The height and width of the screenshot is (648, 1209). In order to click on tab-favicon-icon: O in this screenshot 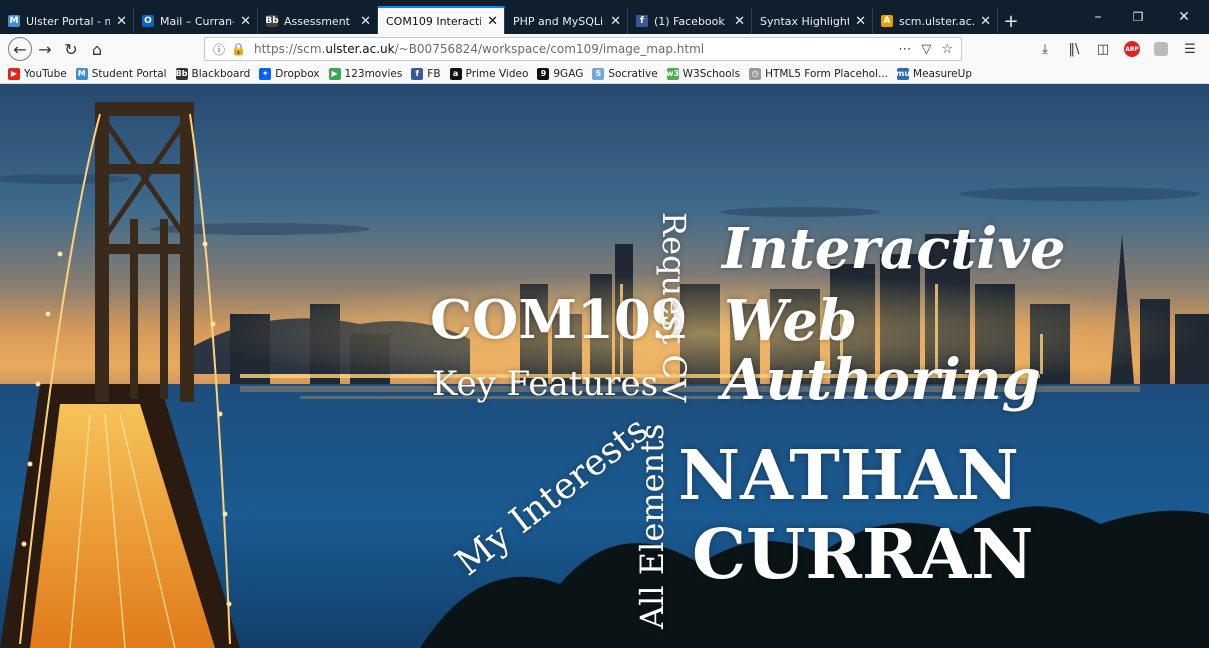, I will do `click(148, 21)`.